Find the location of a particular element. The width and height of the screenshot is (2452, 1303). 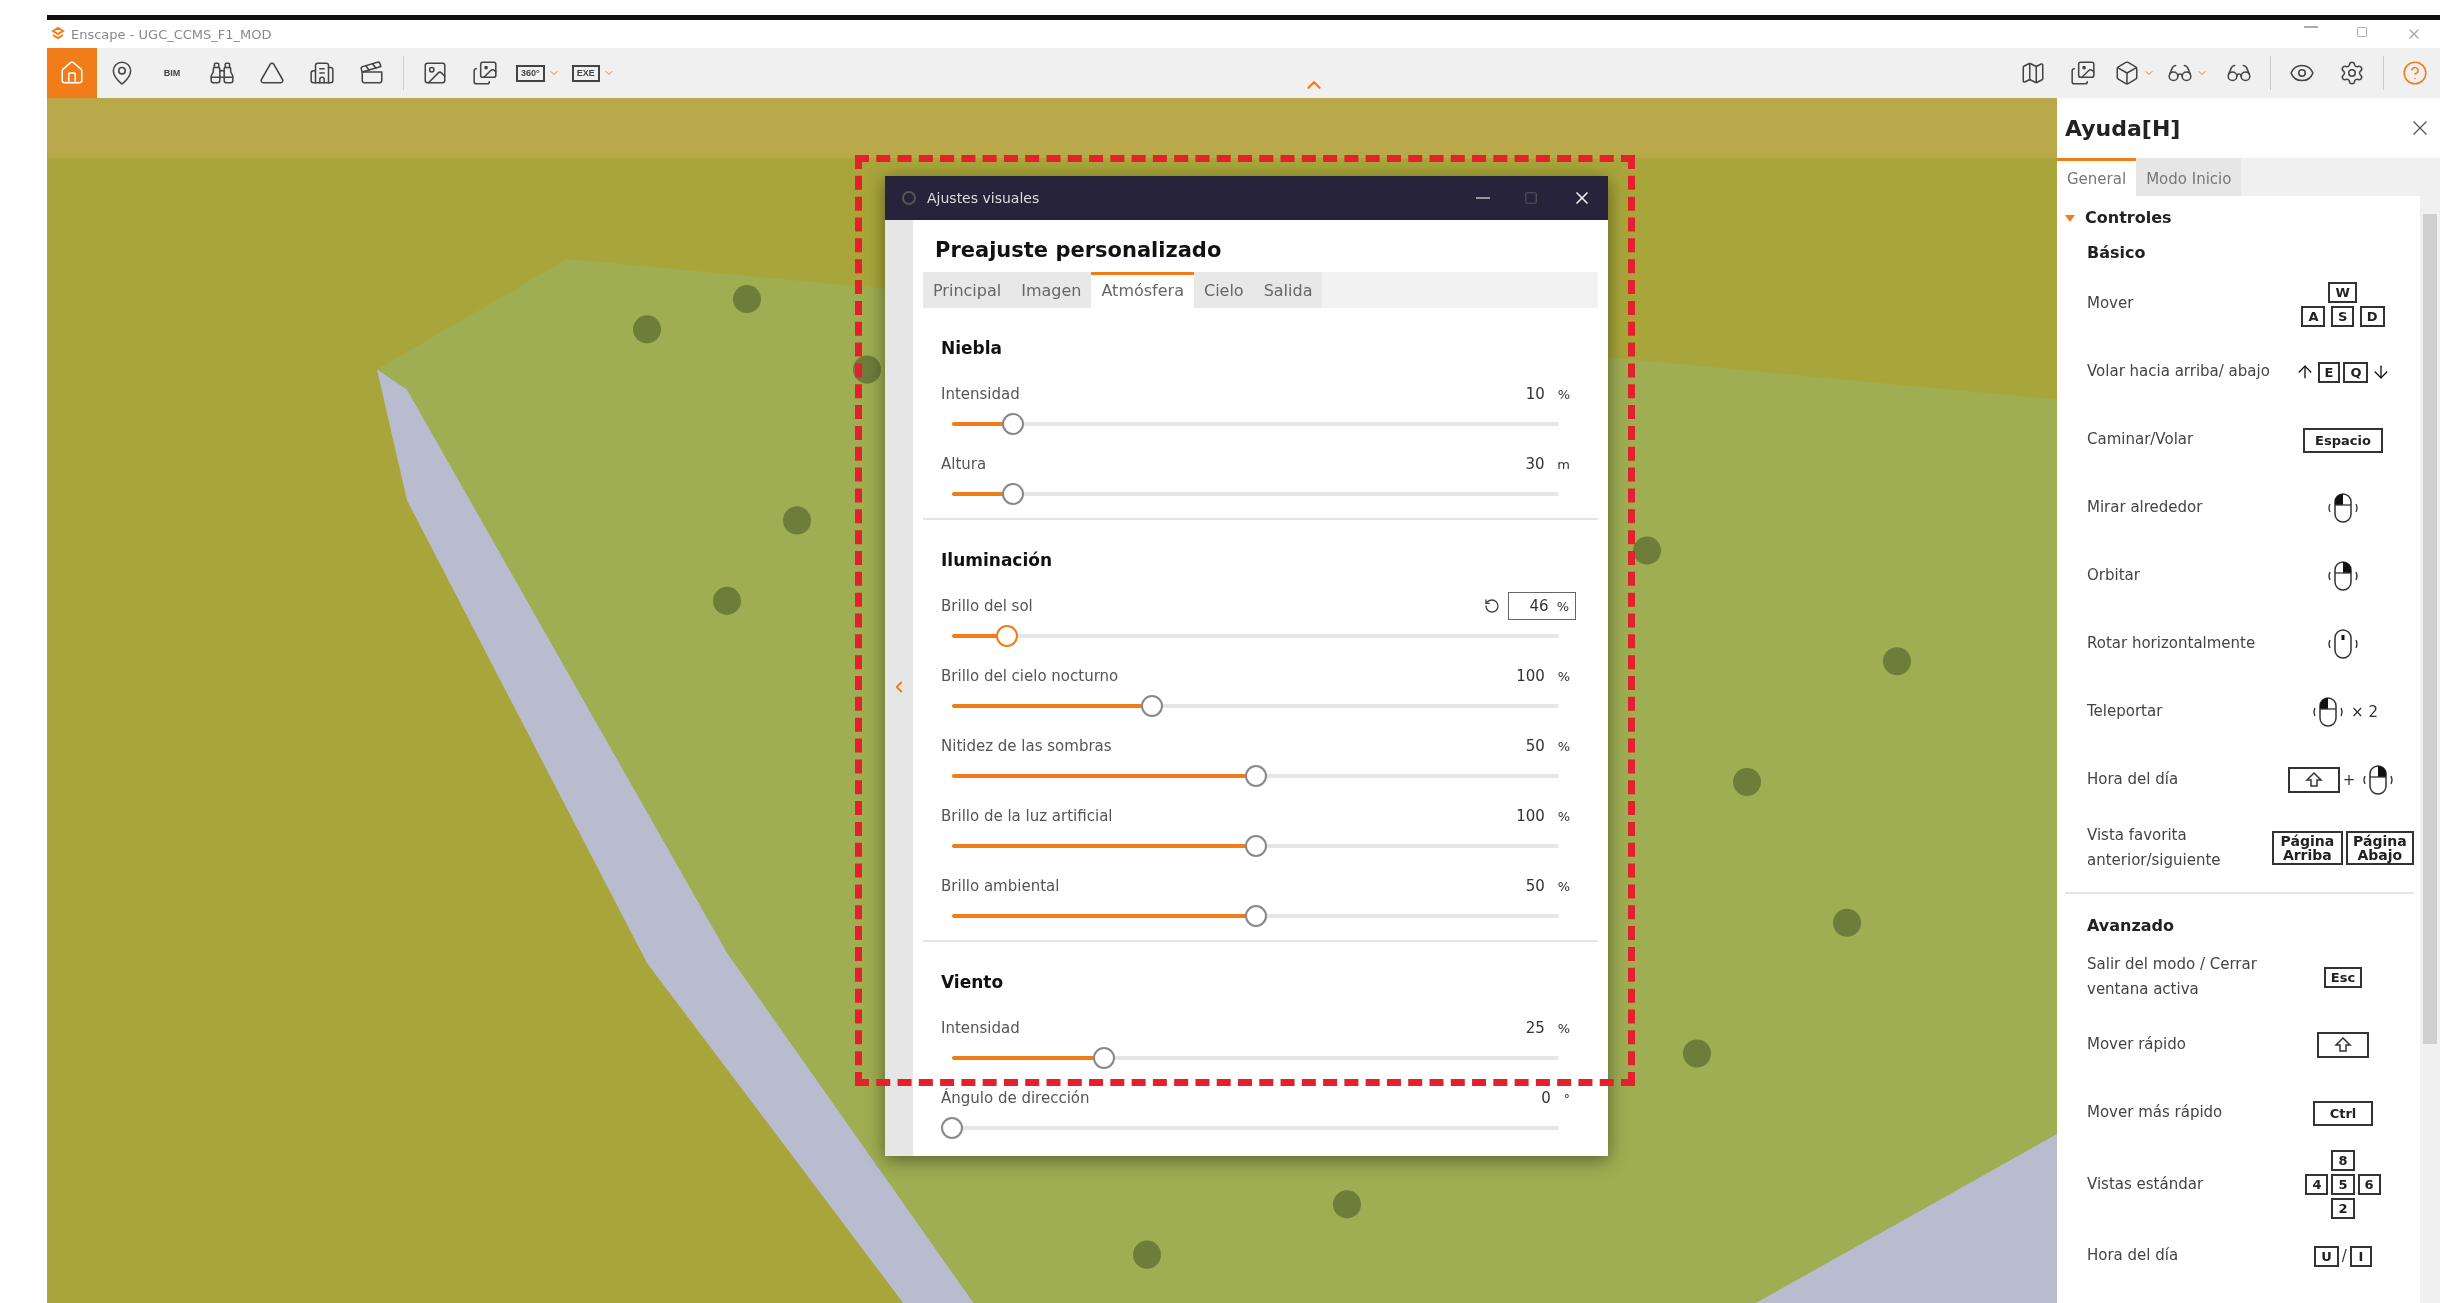

control-label: Mover más rápido is located at coordinates (2155, 1113).